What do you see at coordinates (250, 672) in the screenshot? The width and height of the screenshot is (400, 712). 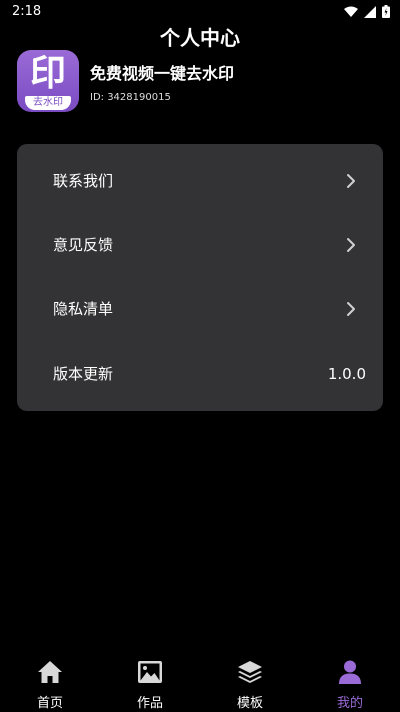 I see `layers-icon` at bounding box center [250, 672].